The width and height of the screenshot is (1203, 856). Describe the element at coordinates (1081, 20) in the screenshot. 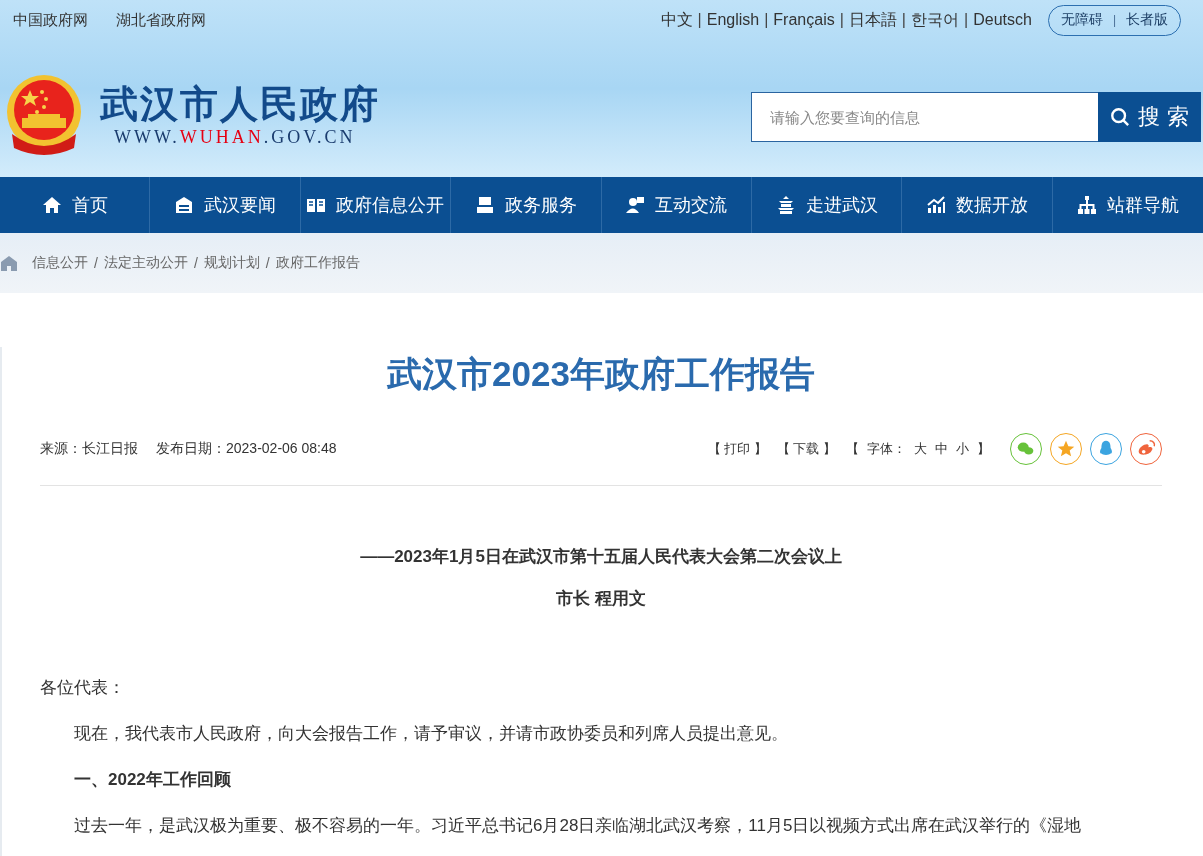

I see `access-mode-link: 无障碍` at that location.